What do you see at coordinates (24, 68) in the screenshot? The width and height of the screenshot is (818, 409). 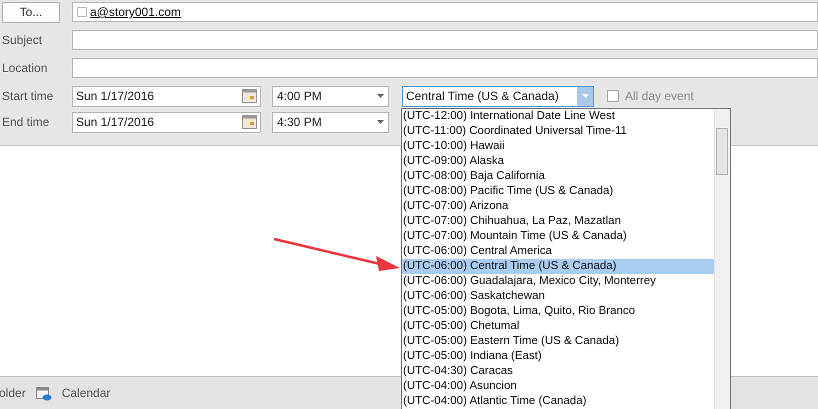 I see `field-label: Location` at bounding box center [24, 68].